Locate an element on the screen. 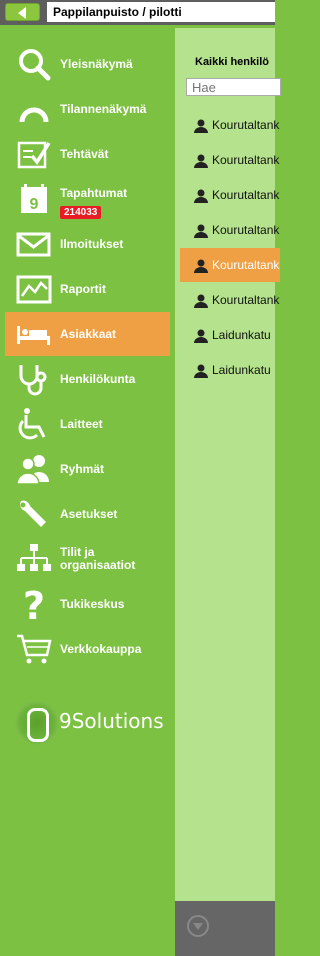  sidebar-item-groups: Ryhmät is located at coordinates (87, 469).